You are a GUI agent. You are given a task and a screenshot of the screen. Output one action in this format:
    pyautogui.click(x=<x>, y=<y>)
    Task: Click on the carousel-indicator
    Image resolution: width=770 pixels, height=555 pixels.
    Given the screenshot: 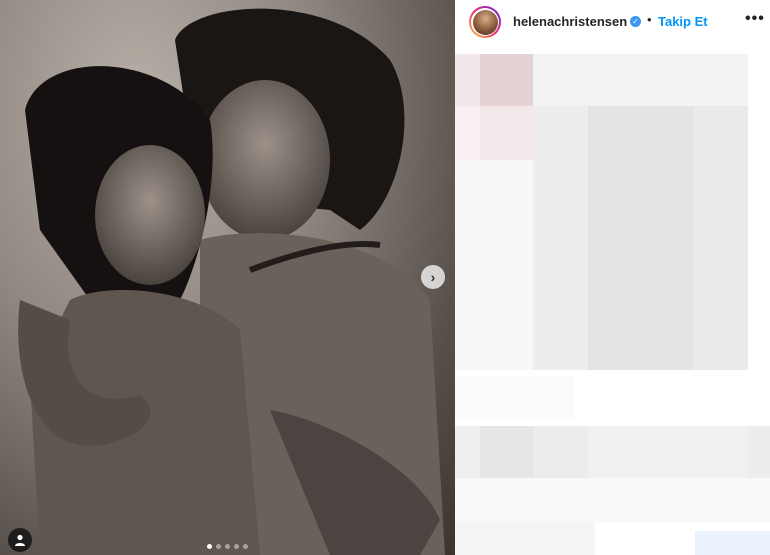 What is the action you would take?
    pyautogui.click(x=227, y=546)
    